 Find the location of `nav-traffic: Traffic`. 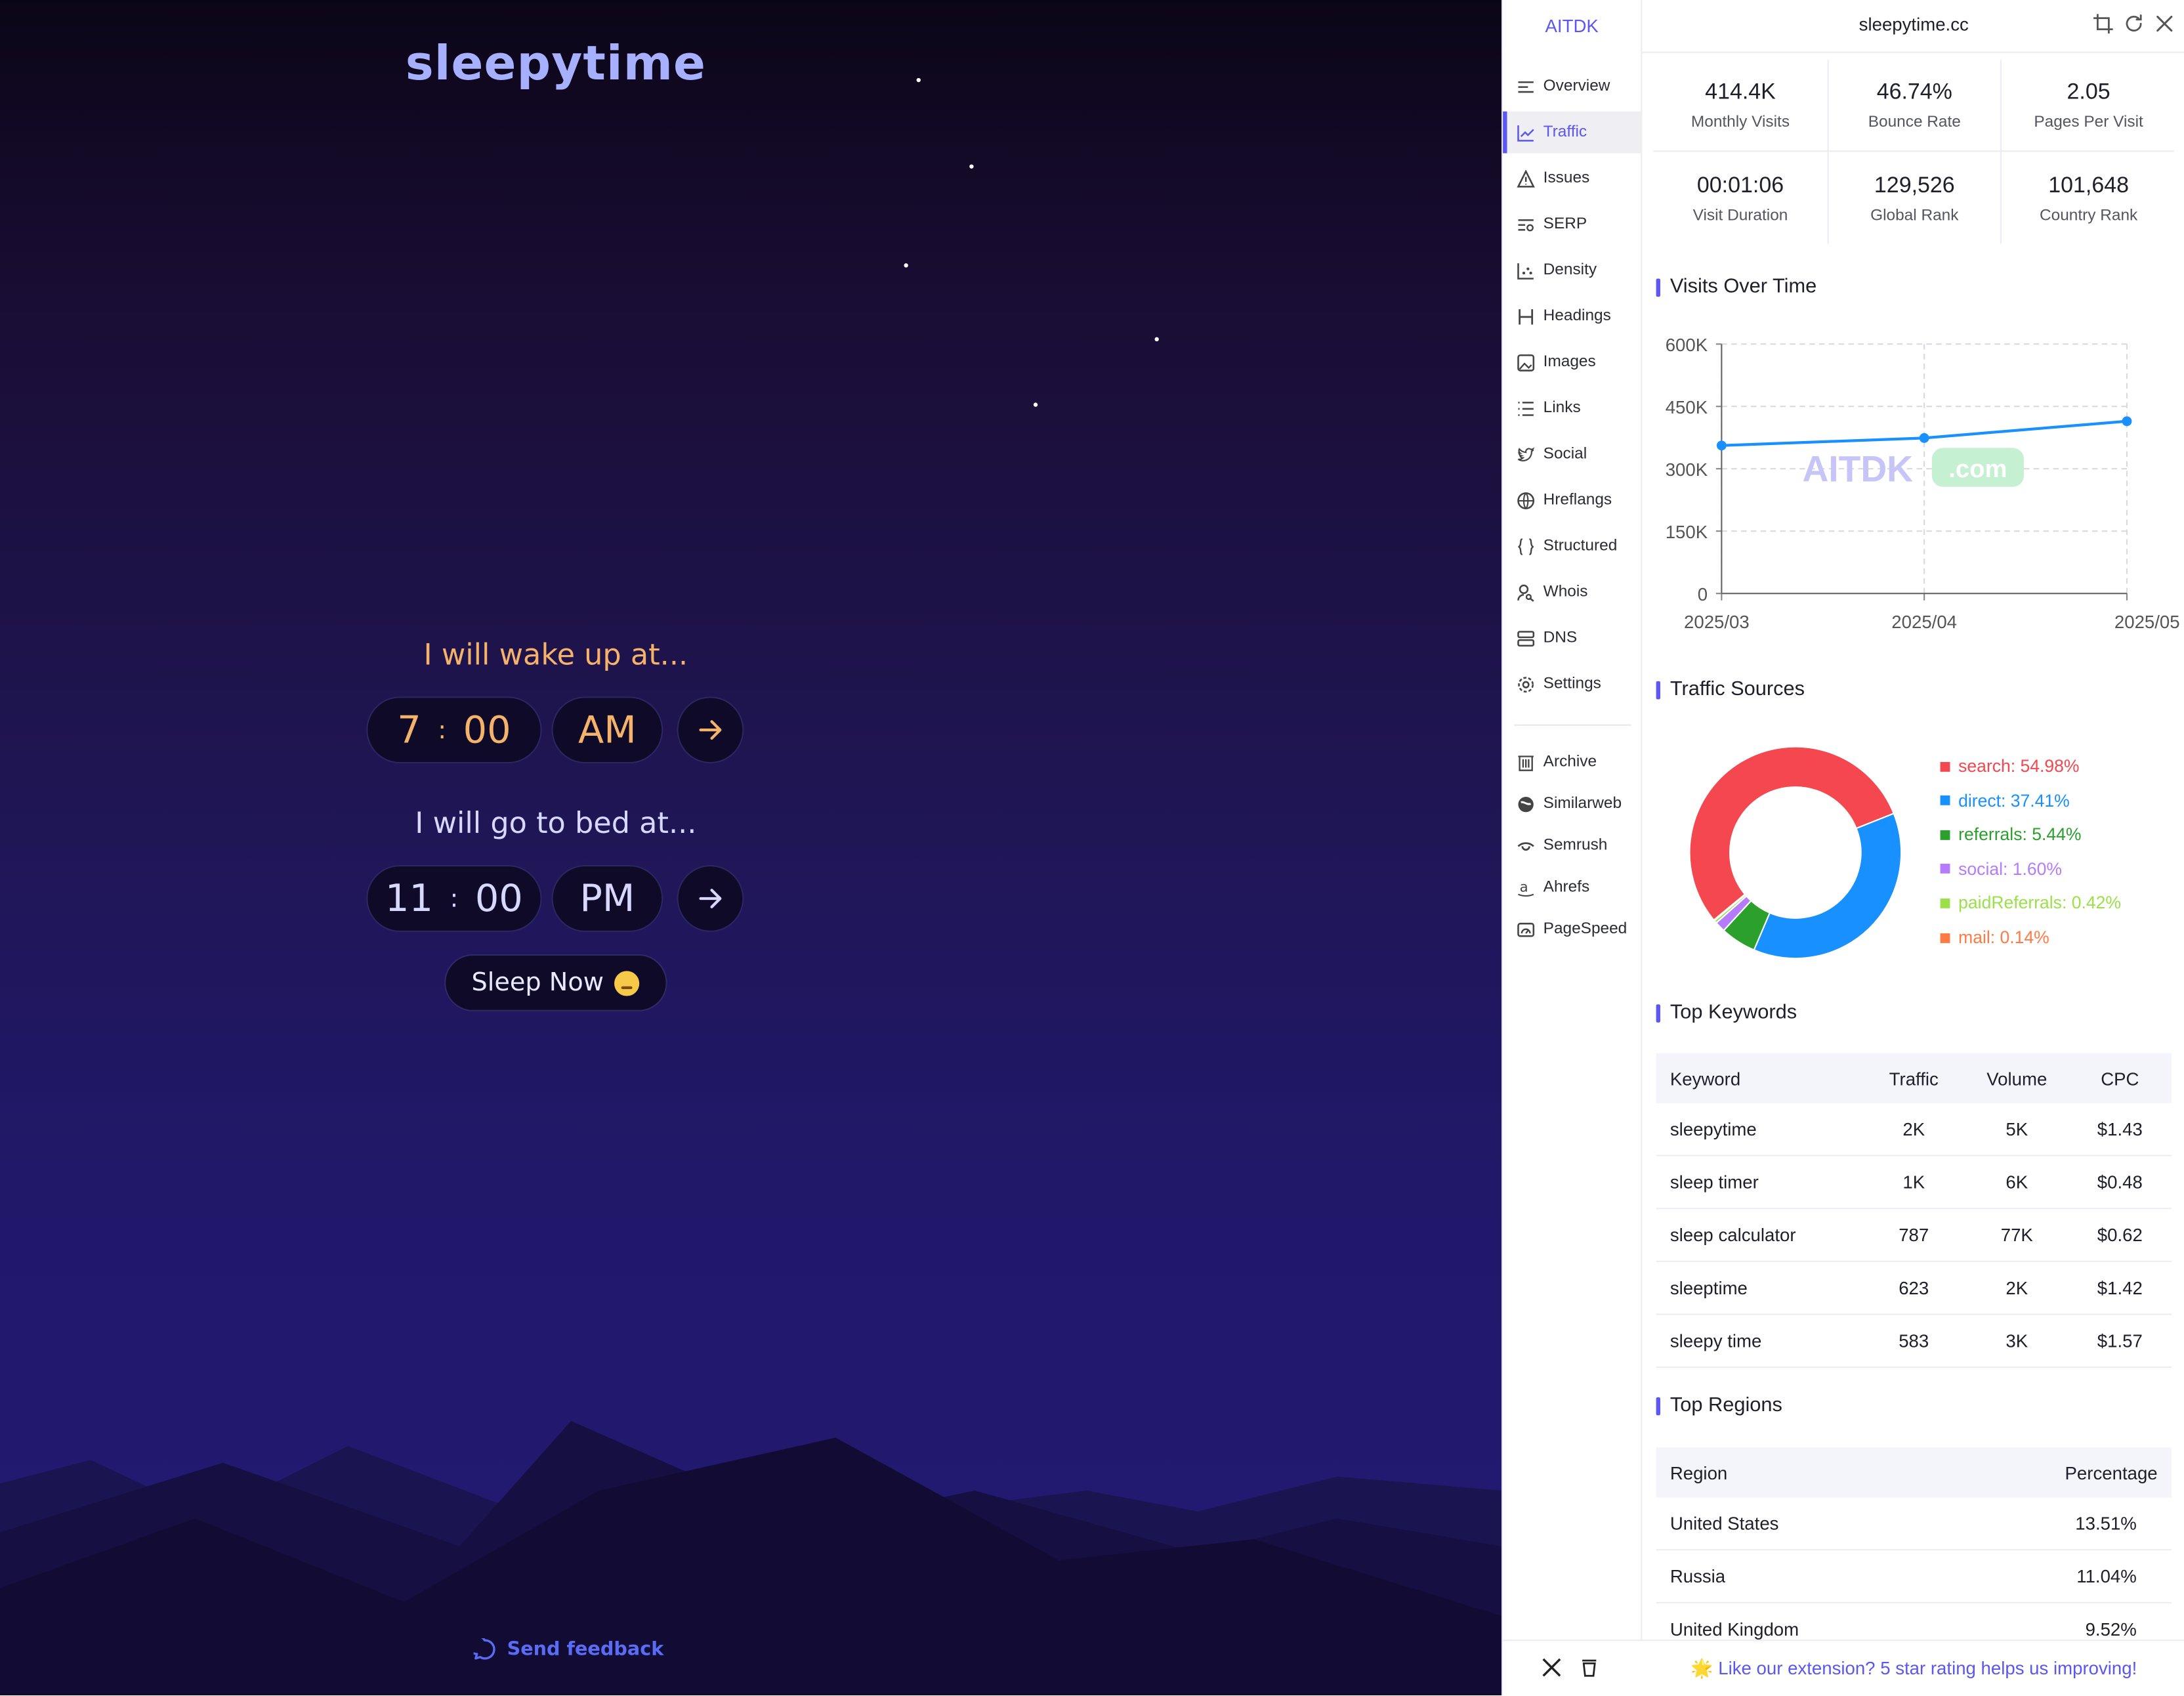

nav-traffic: Traffic is located at coordinates (1572, 132).